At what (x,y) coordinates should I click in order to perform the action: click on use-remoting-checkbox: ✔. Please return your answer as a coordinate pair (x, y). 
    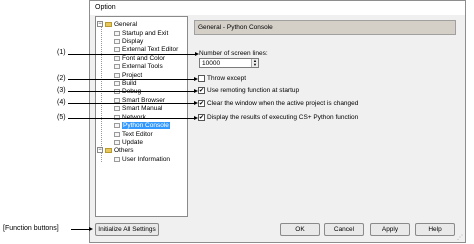
    Looking at the image, I should click on (201, 90).